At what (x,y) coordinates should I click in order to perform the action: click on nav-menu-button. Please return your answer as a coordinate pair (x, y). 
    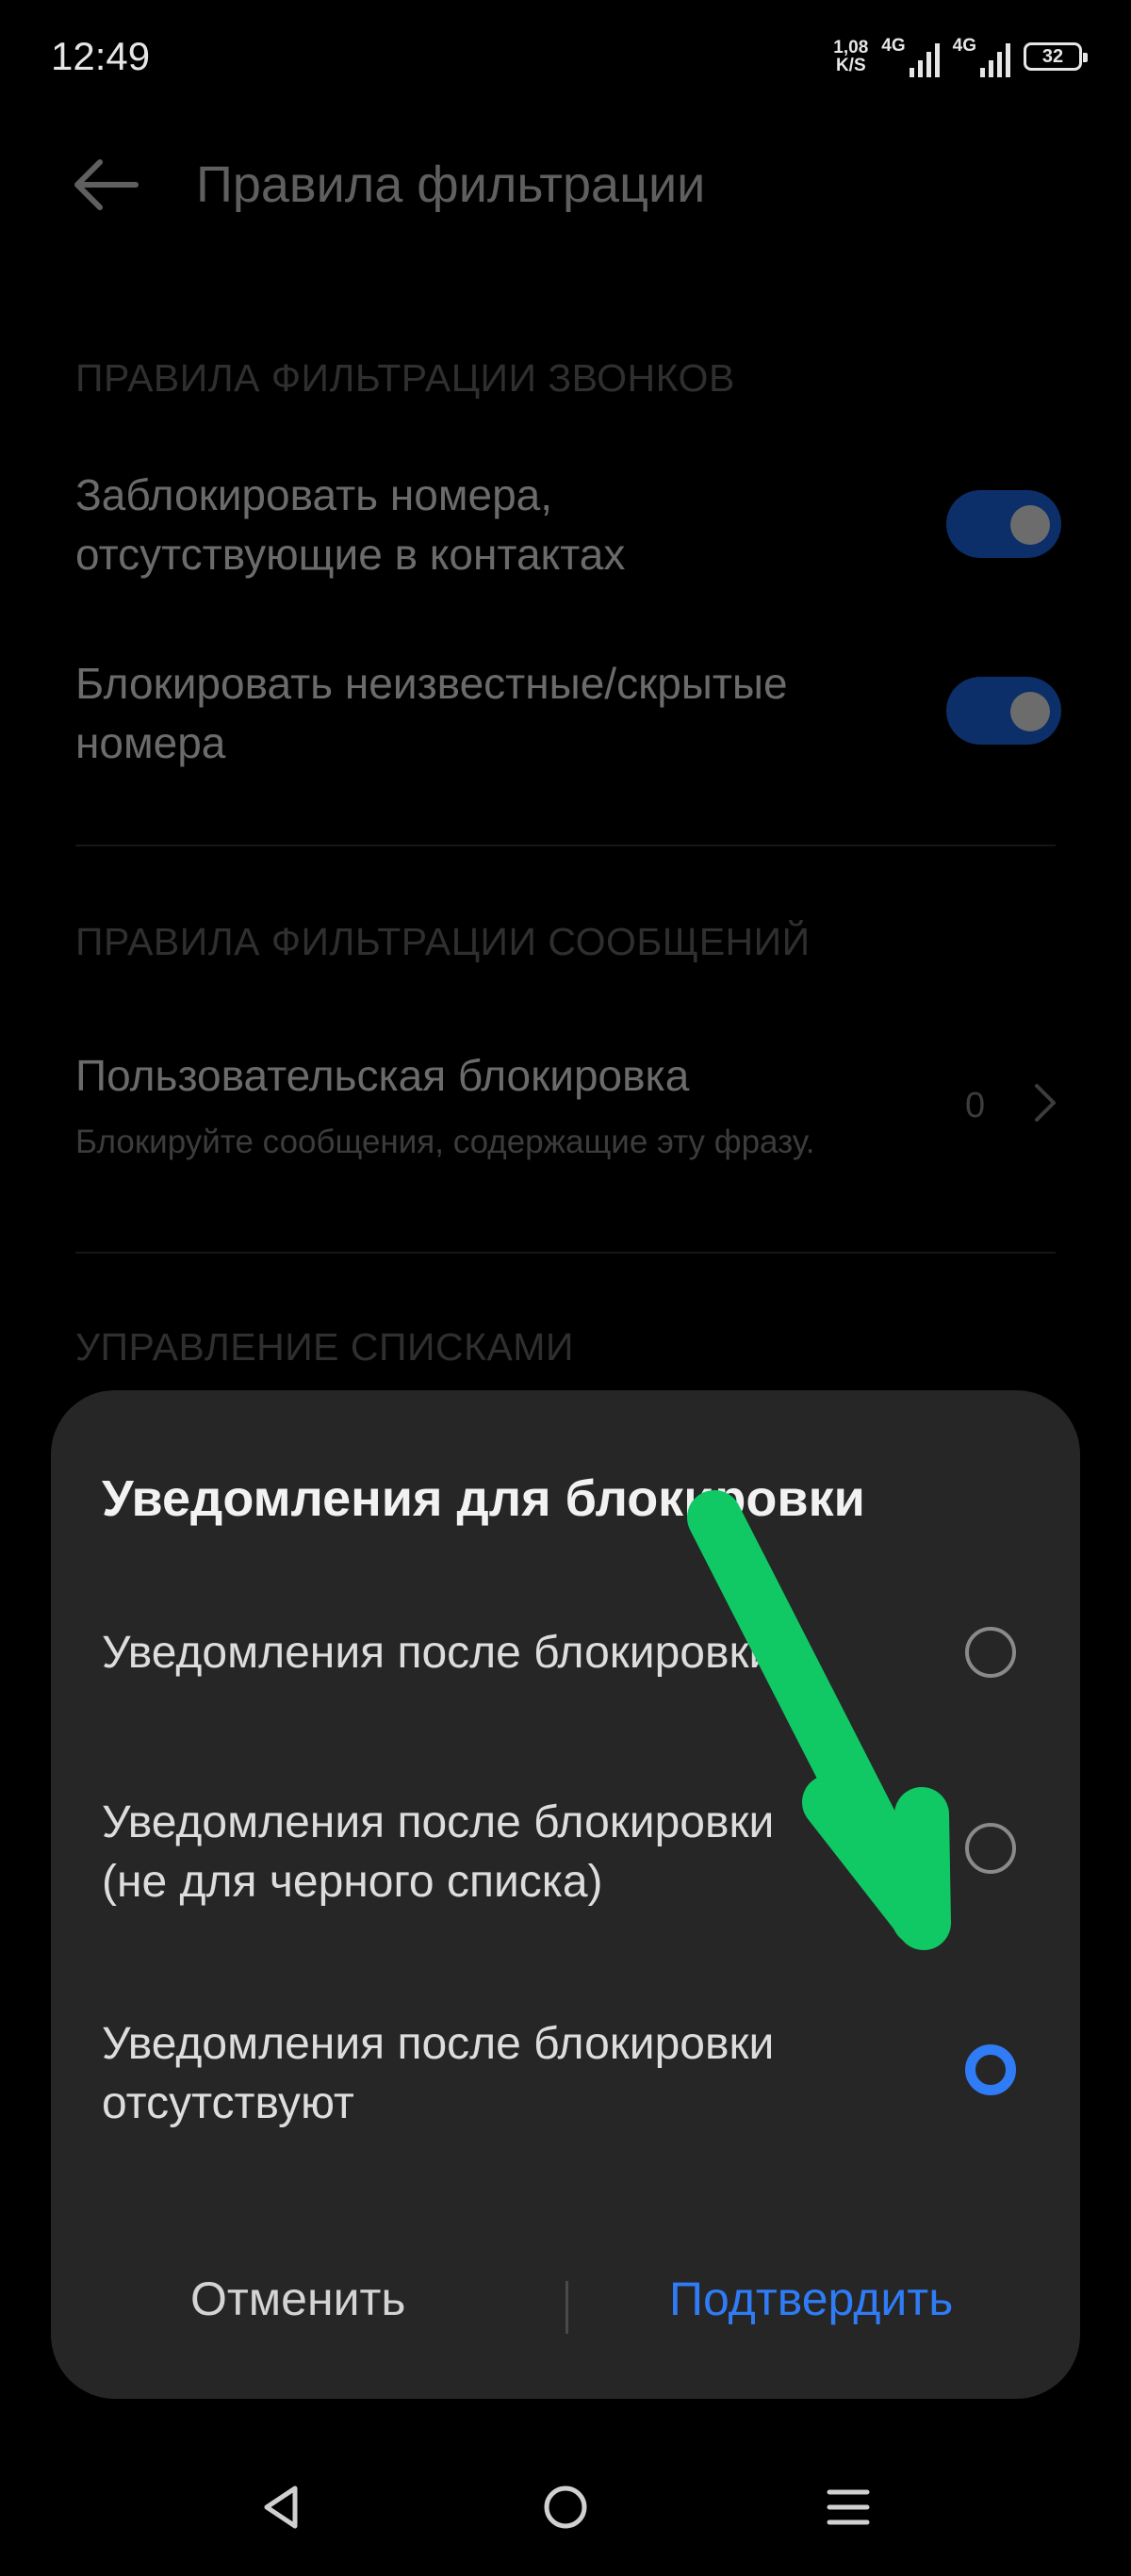
    Looking at the image, I should click on (849, 2507).